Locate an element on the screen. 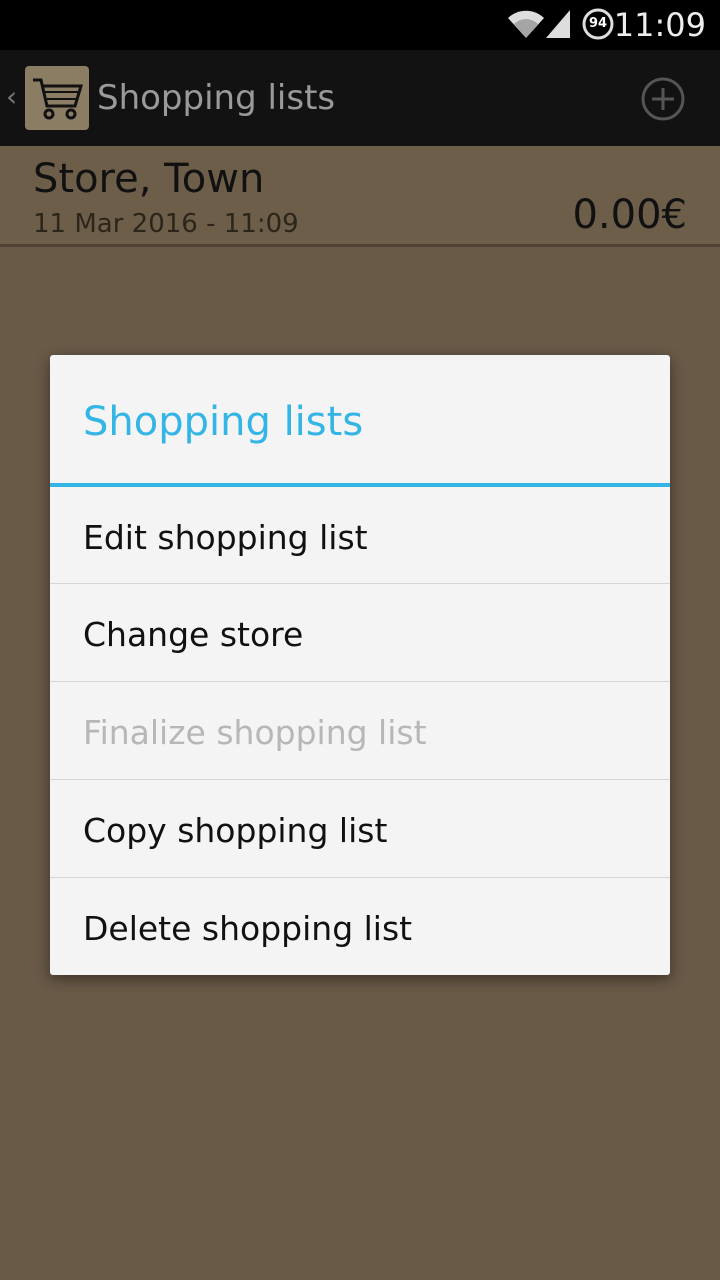 This screenshot has height=1280, width=720. menu-item-edit-shopping-list: Edit shopping list is located at coordinates (360, 535).